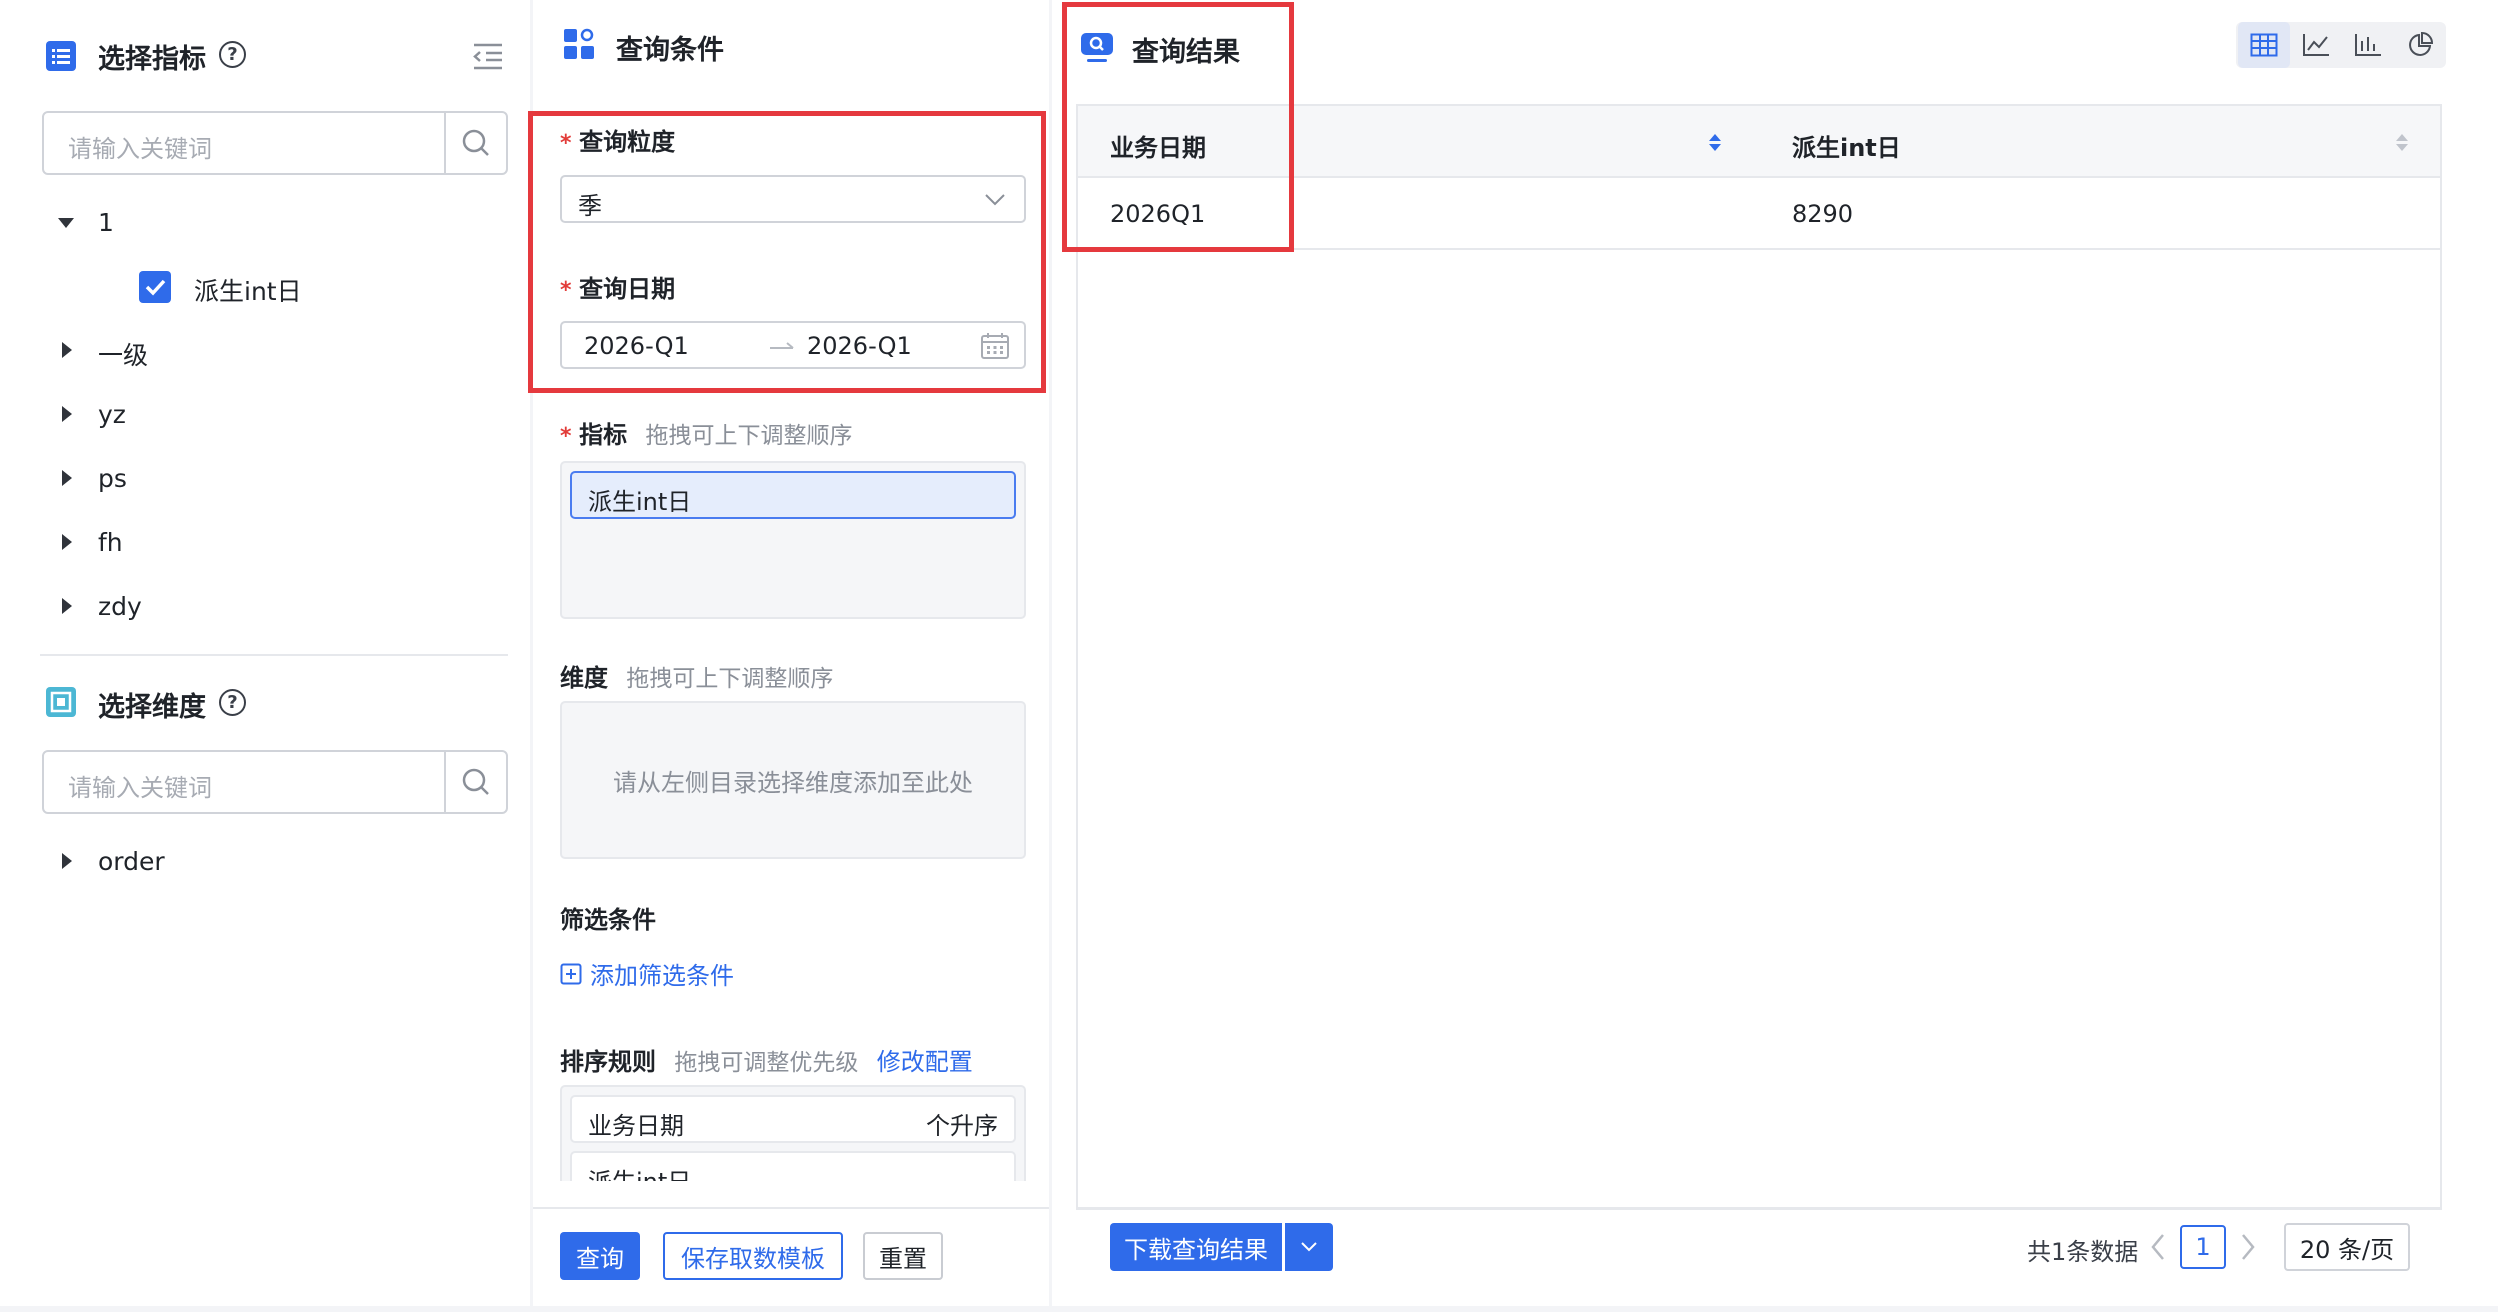 The height and width of the screenshot is (1312, 2498). I want to click on next-page-icon, so click(2248, 1247).